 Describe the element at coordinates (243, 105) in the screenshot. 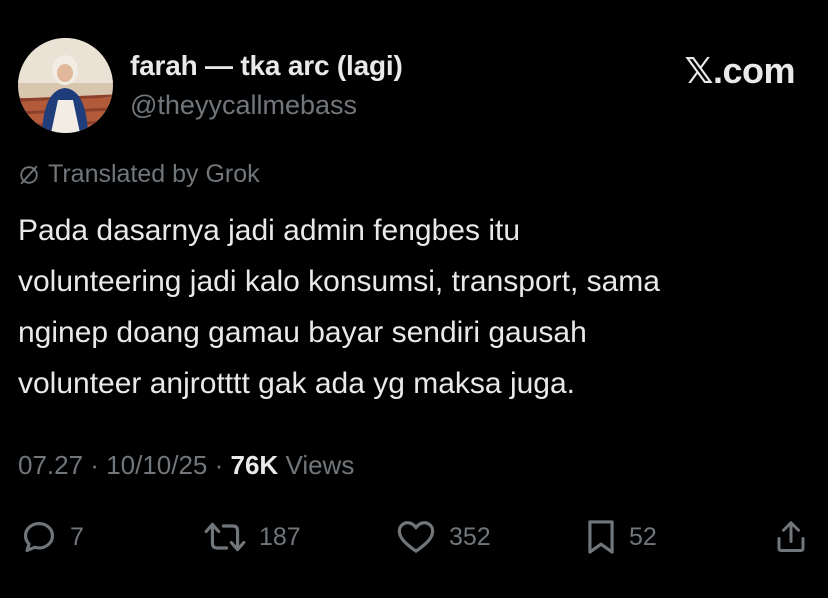

I see `author-handle: @theyycallmebass` at that location.